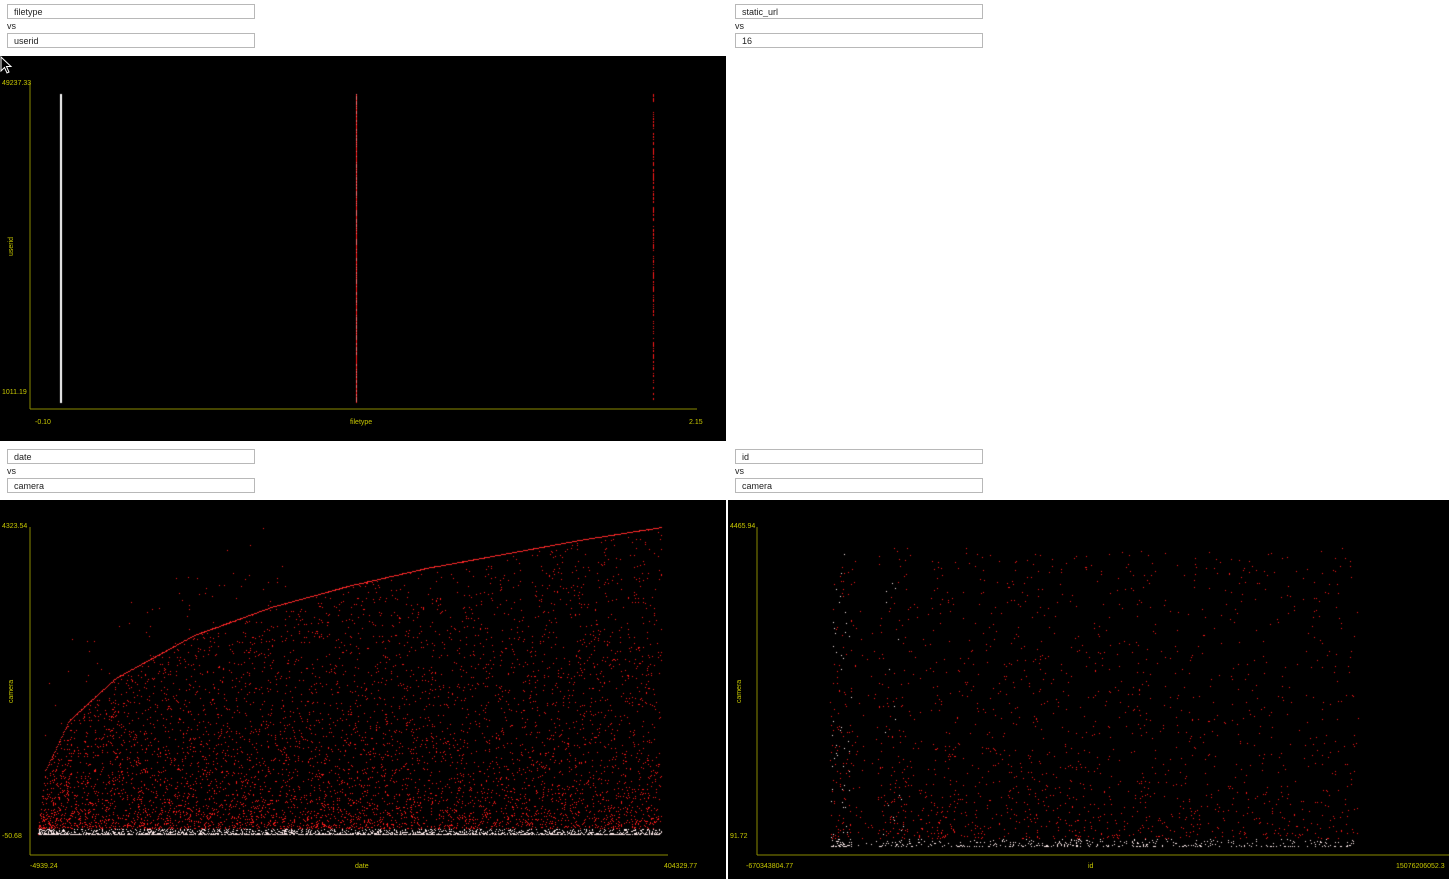  What do you see at coordinates (43, 422) in the screenshot?
I see `x-min-label: -0.10` at bounding box center [43, 422].